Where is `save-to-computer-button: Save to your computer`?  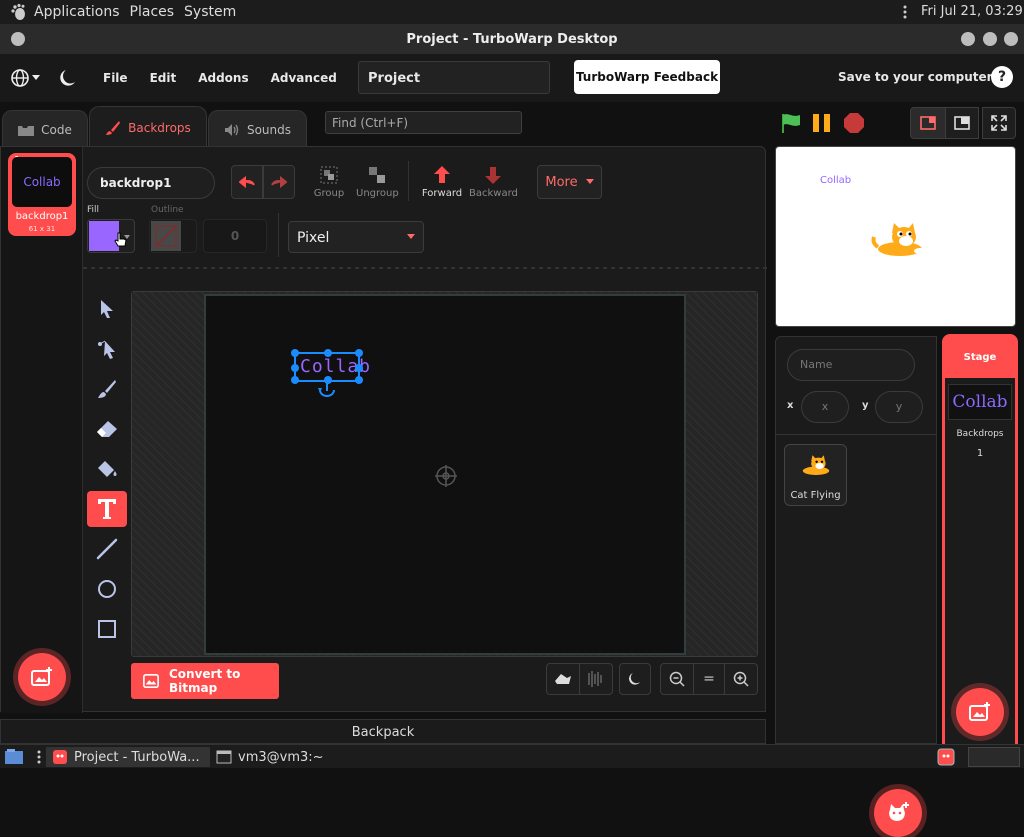 save-to-computer-button: Save to your computer is located at coordinates (915, 77).